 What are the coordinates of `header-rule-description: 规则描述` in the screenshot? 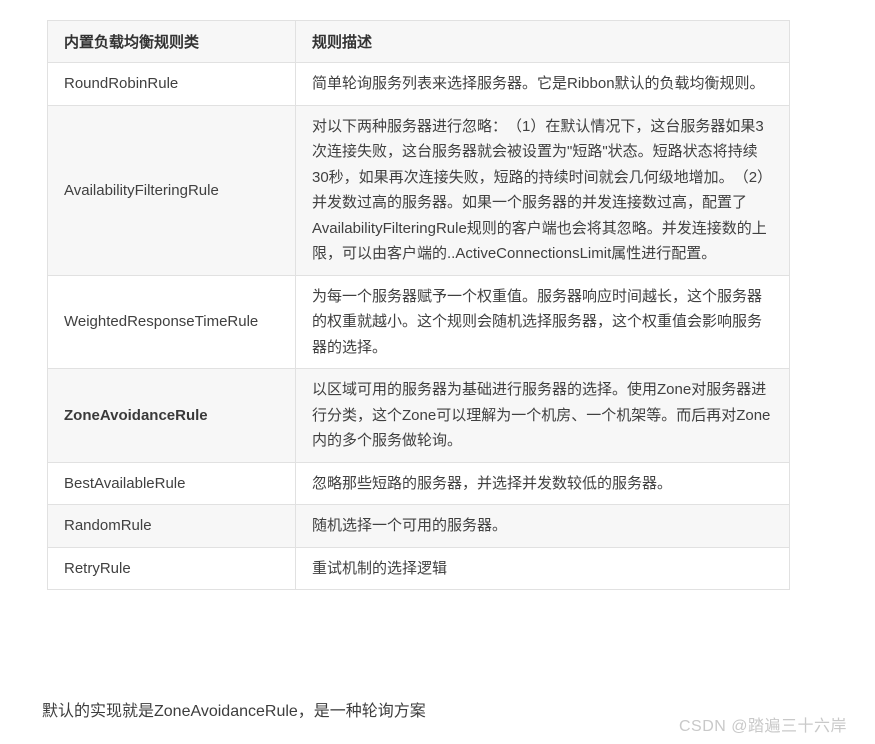 It's located at (542, 41).